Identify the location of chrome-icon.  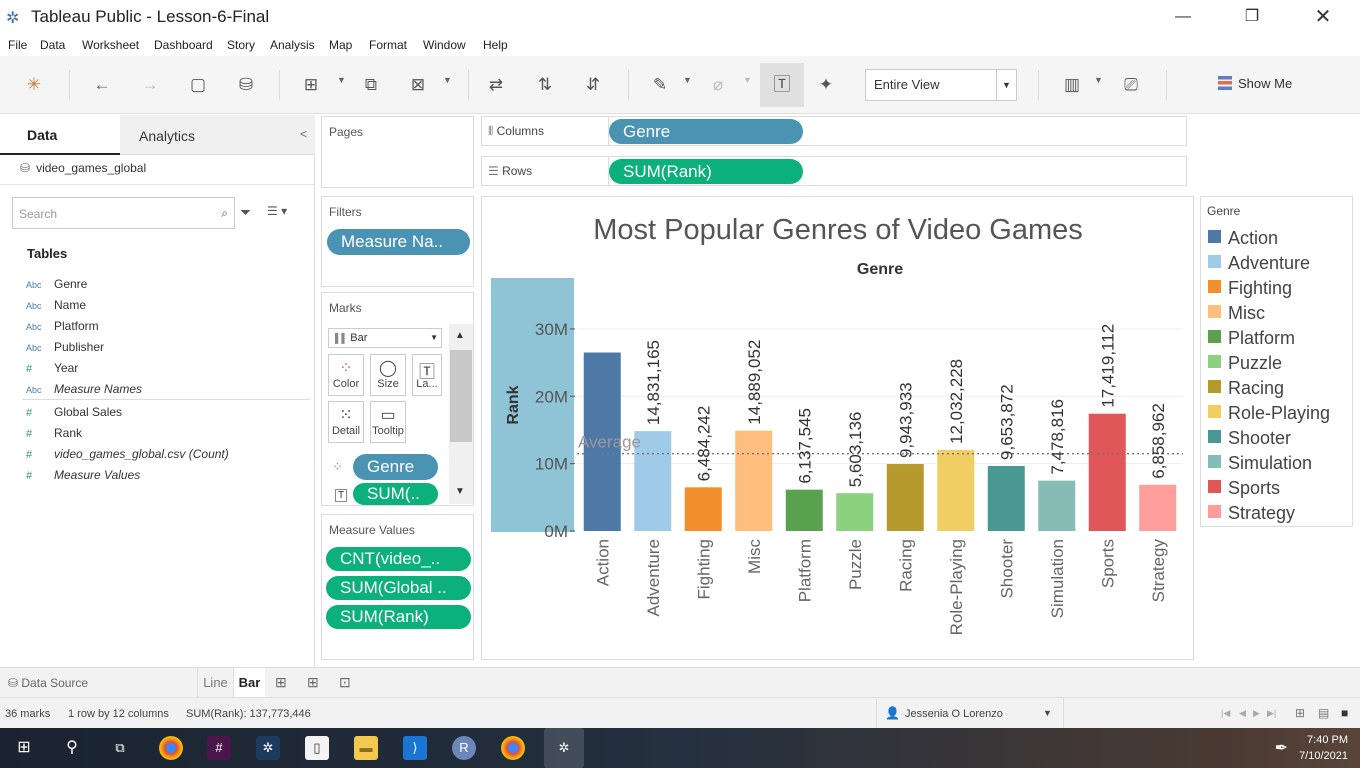
(171, 748).